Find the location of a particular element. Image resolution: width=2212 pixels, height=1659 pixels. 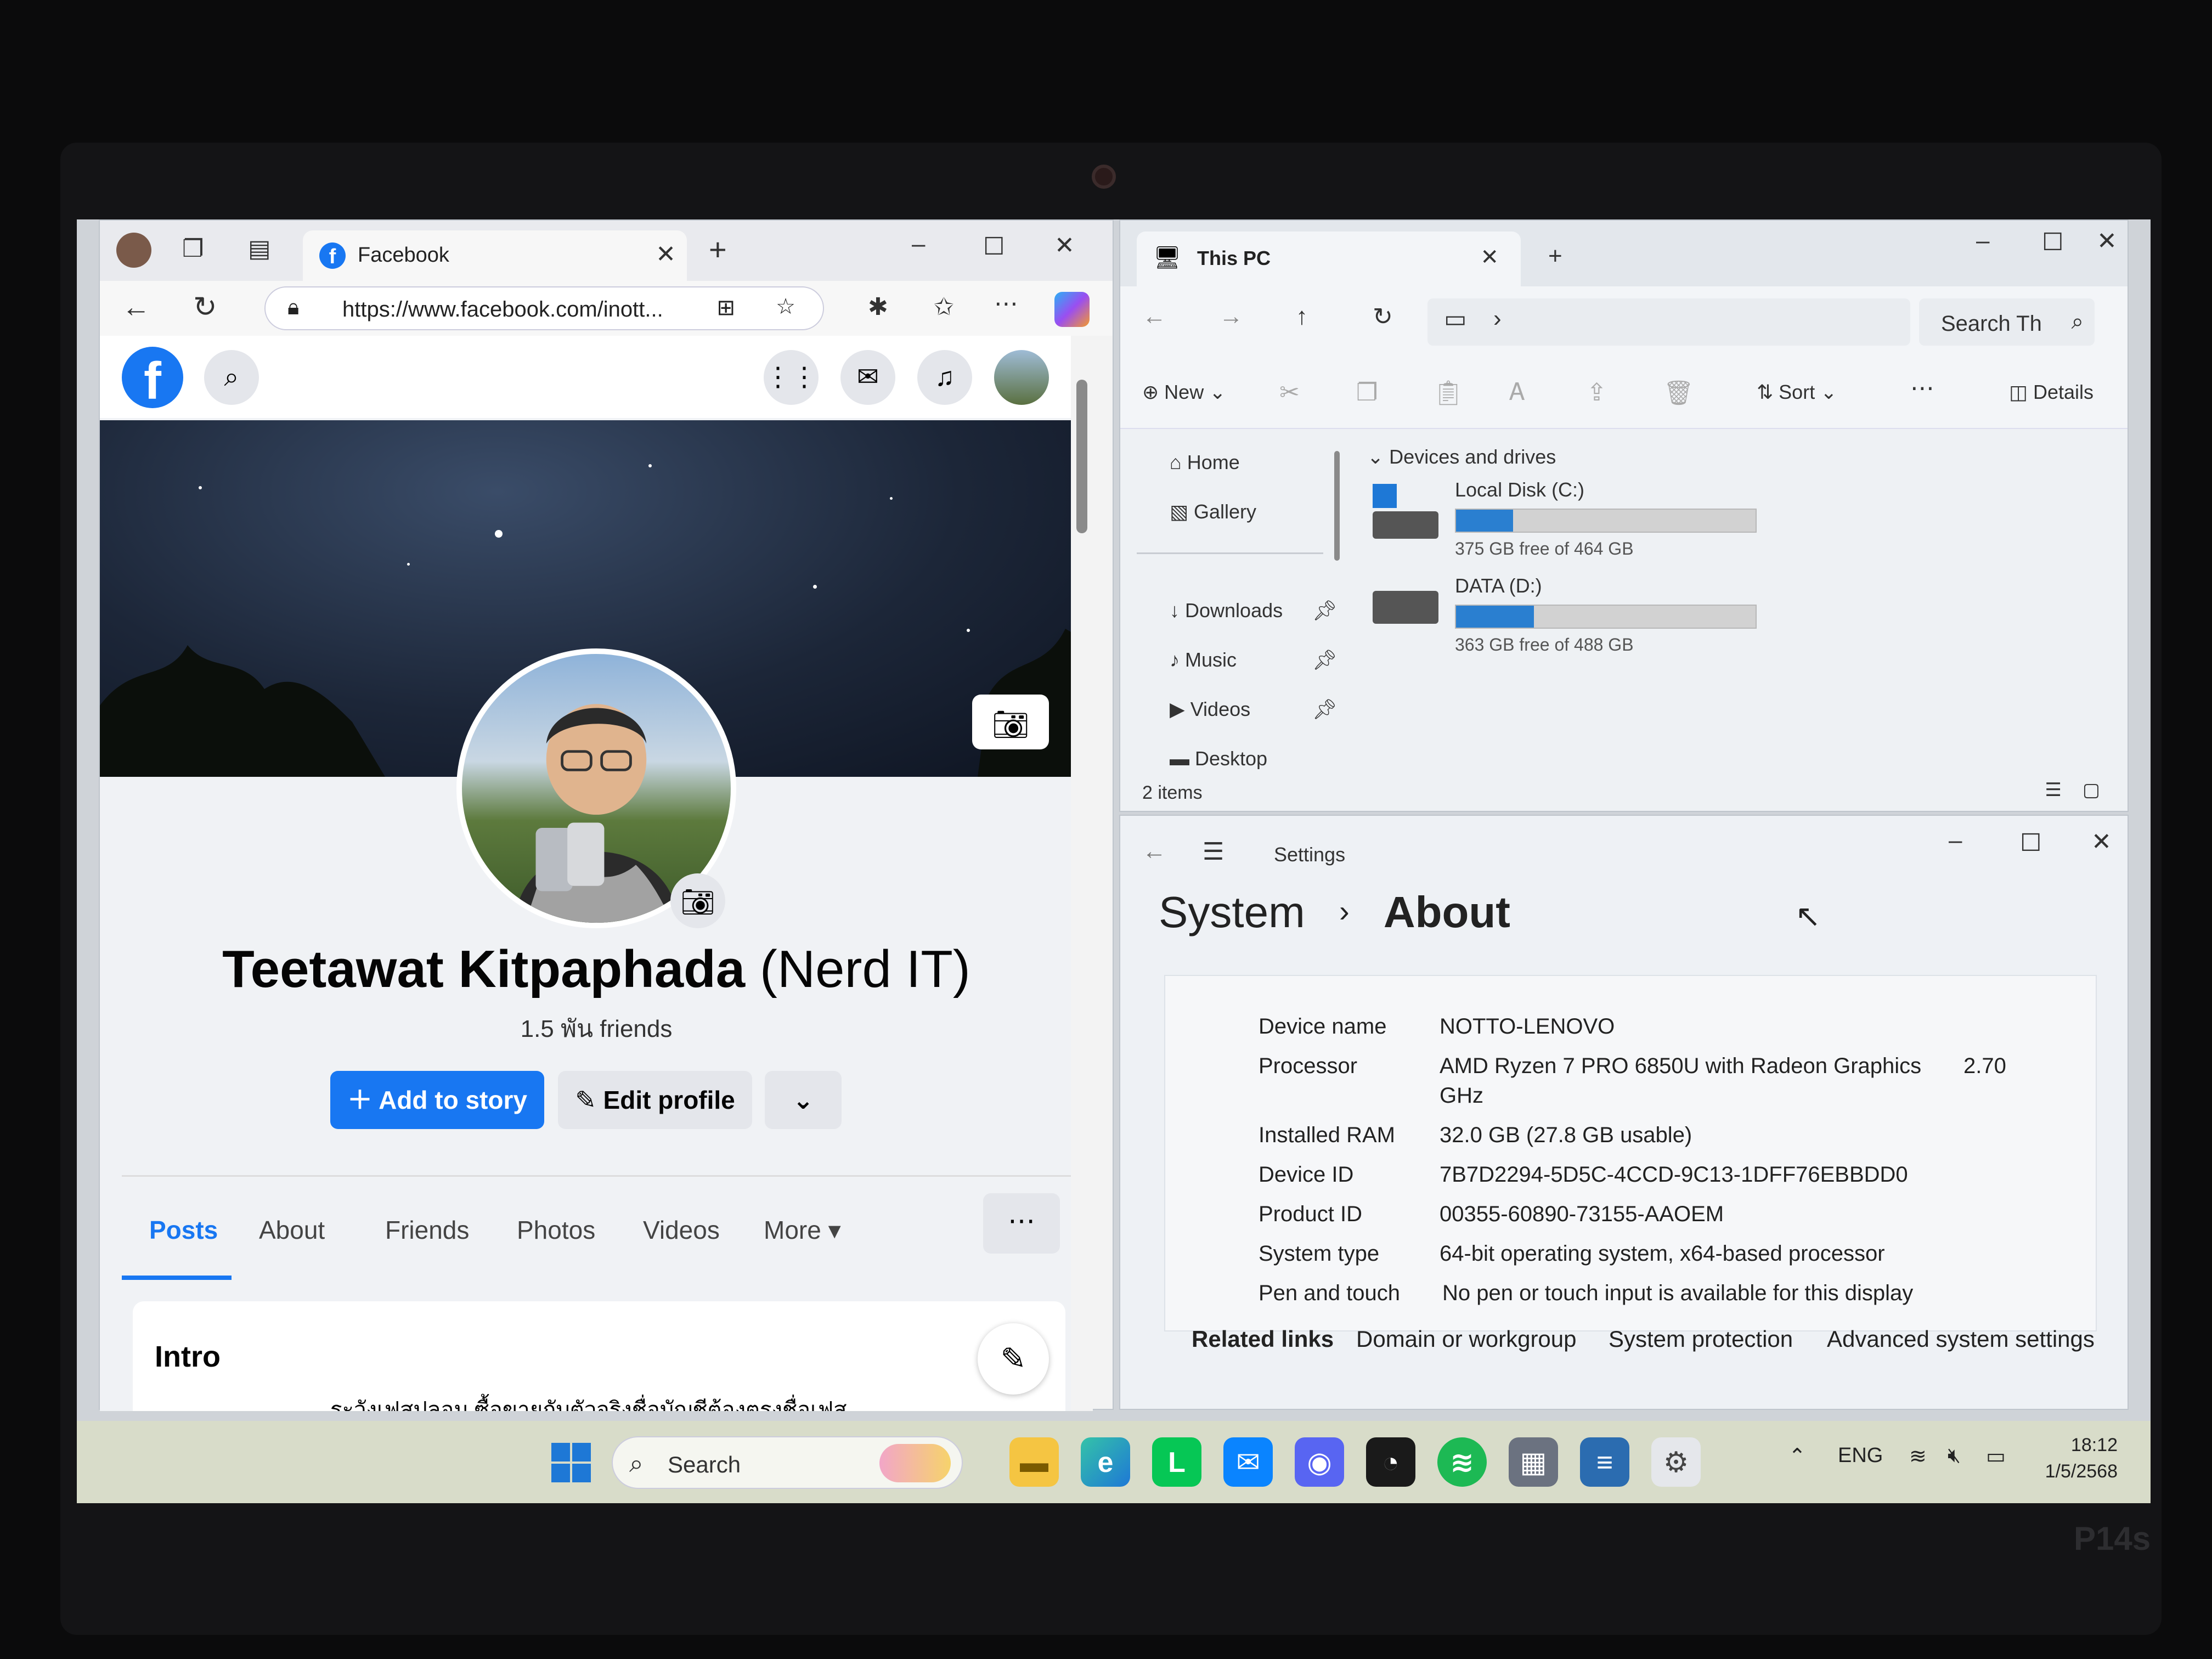

tiles-view-icon: ▢ is located at coordinates (2091, 790).